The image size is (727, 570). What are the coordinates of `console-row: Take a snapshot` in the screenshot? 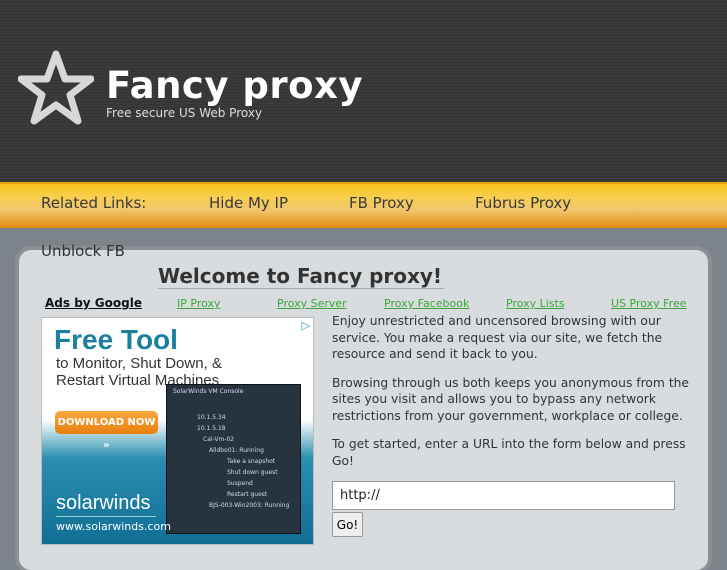 It's located at (251, 461).